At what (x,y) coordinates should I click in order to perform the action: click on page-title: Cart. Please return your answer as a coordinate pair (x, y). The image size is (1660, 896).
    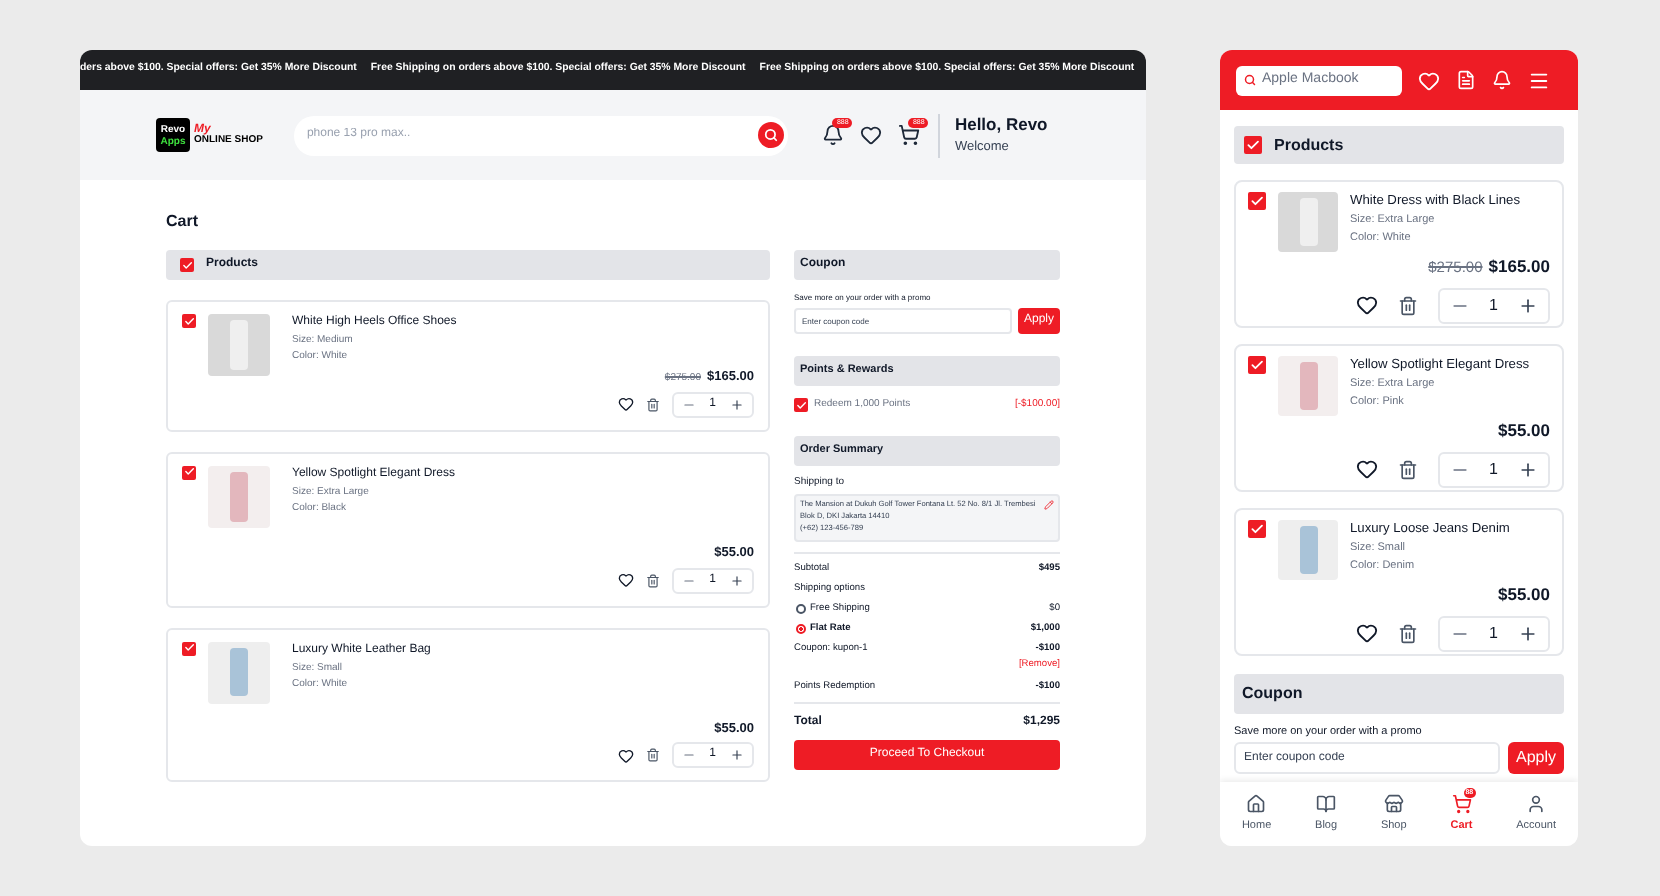
    Looking at the image, I should click on (183, 222).